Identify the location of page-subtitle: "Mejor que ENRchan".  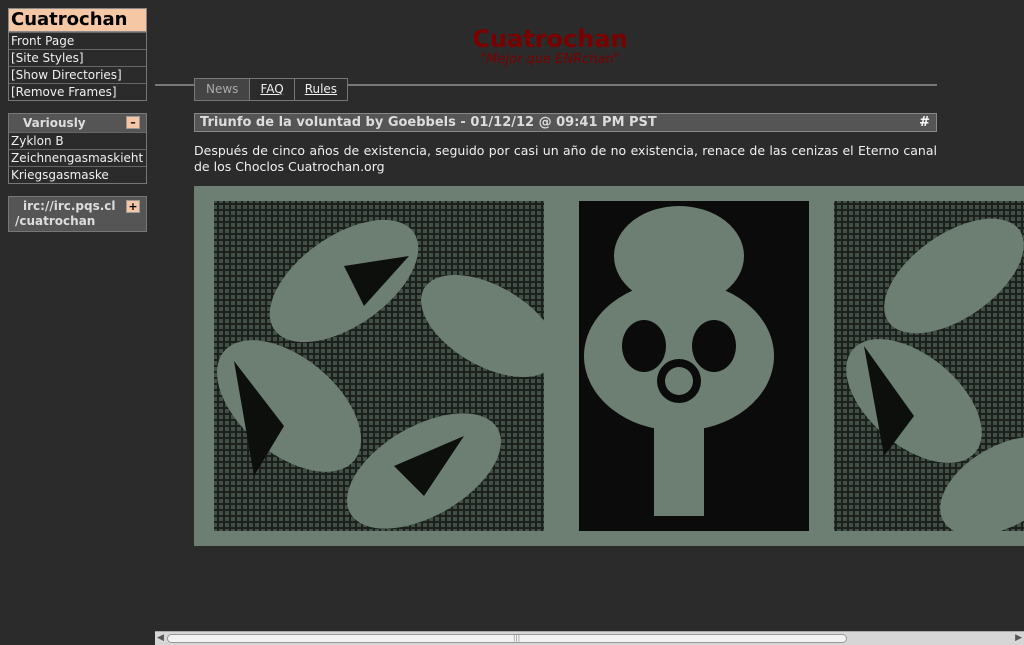
(550, 59).